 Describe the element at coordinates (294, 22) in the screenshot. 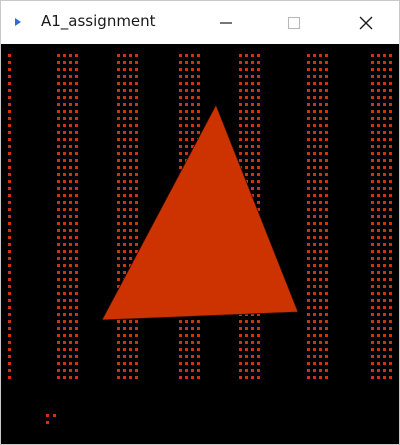

I see `maximize-button` at that location.